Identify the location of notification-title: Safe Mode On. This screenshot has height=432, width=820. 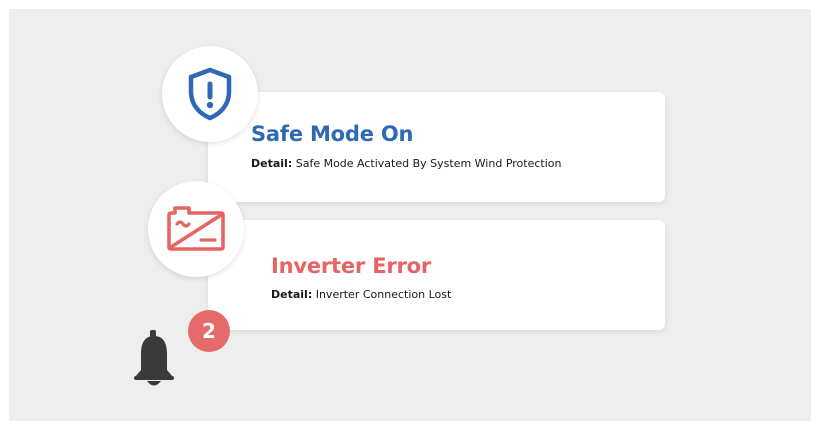
(332, 134).